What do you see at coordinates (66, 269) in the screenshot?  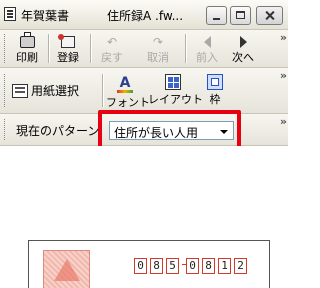 I see `postage-stamp-image` at bounding box center [66, 269].